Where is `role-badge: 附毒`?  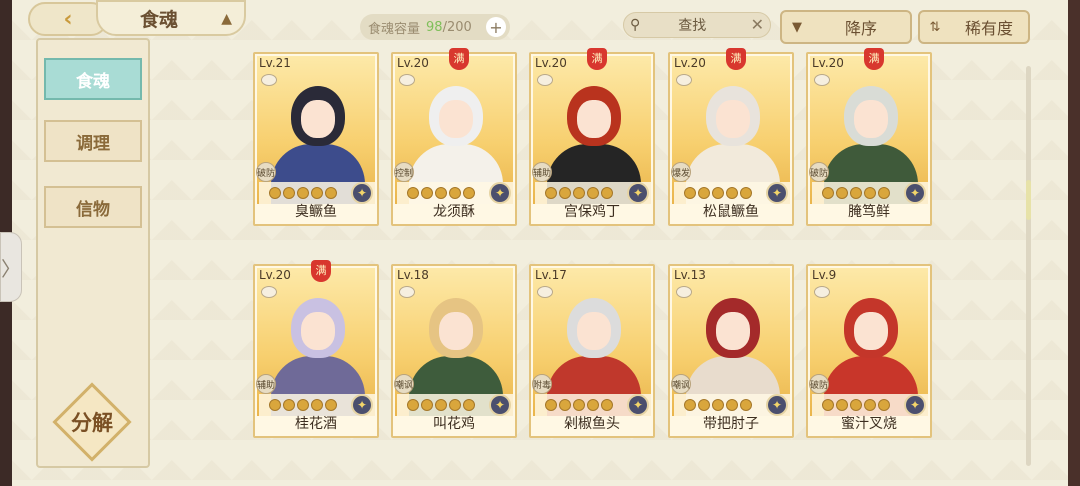
role-badge: 附毒 is located at coordinates (542, 384).